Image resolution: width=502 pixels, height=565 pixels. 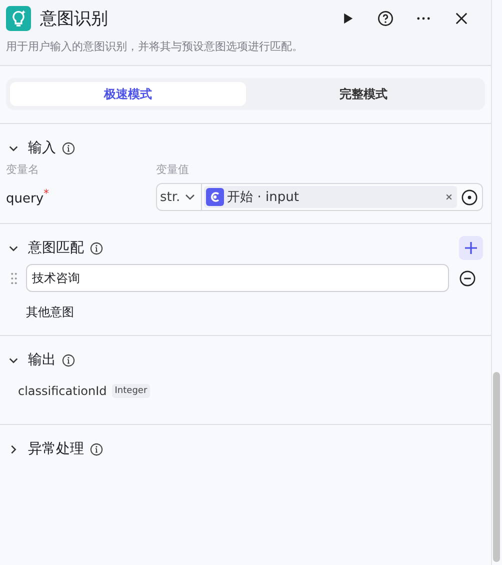 I want to click on column-label: 变量名, so click(x=23, y=169).